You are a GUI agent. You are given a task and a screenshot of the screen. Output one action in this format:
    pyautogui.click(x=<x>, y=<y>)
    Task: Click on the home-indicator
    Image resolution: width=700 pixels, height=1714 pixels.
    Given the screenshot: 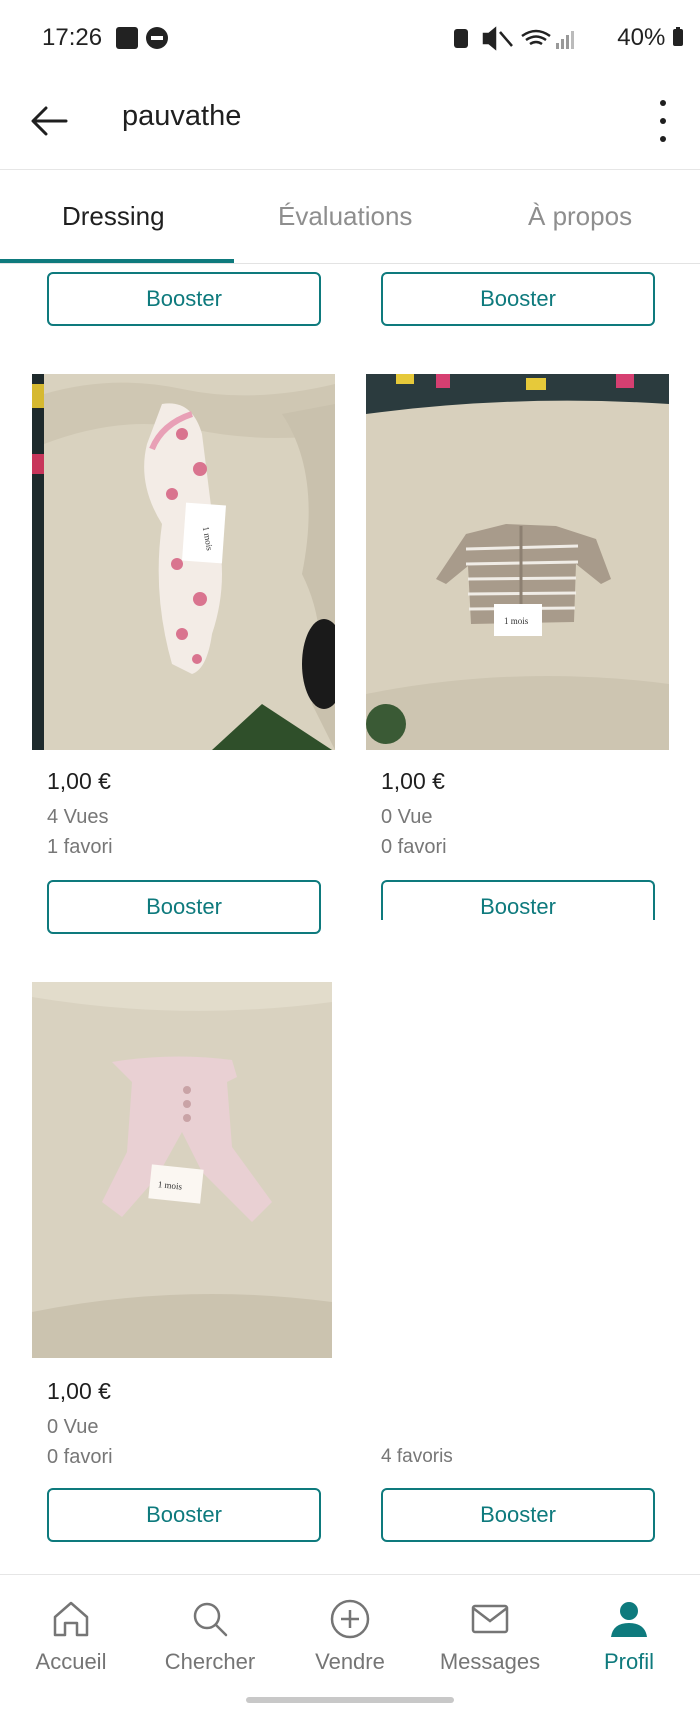 What is the action you would take?
    pyautogui.click(x=350, y=1700)
    